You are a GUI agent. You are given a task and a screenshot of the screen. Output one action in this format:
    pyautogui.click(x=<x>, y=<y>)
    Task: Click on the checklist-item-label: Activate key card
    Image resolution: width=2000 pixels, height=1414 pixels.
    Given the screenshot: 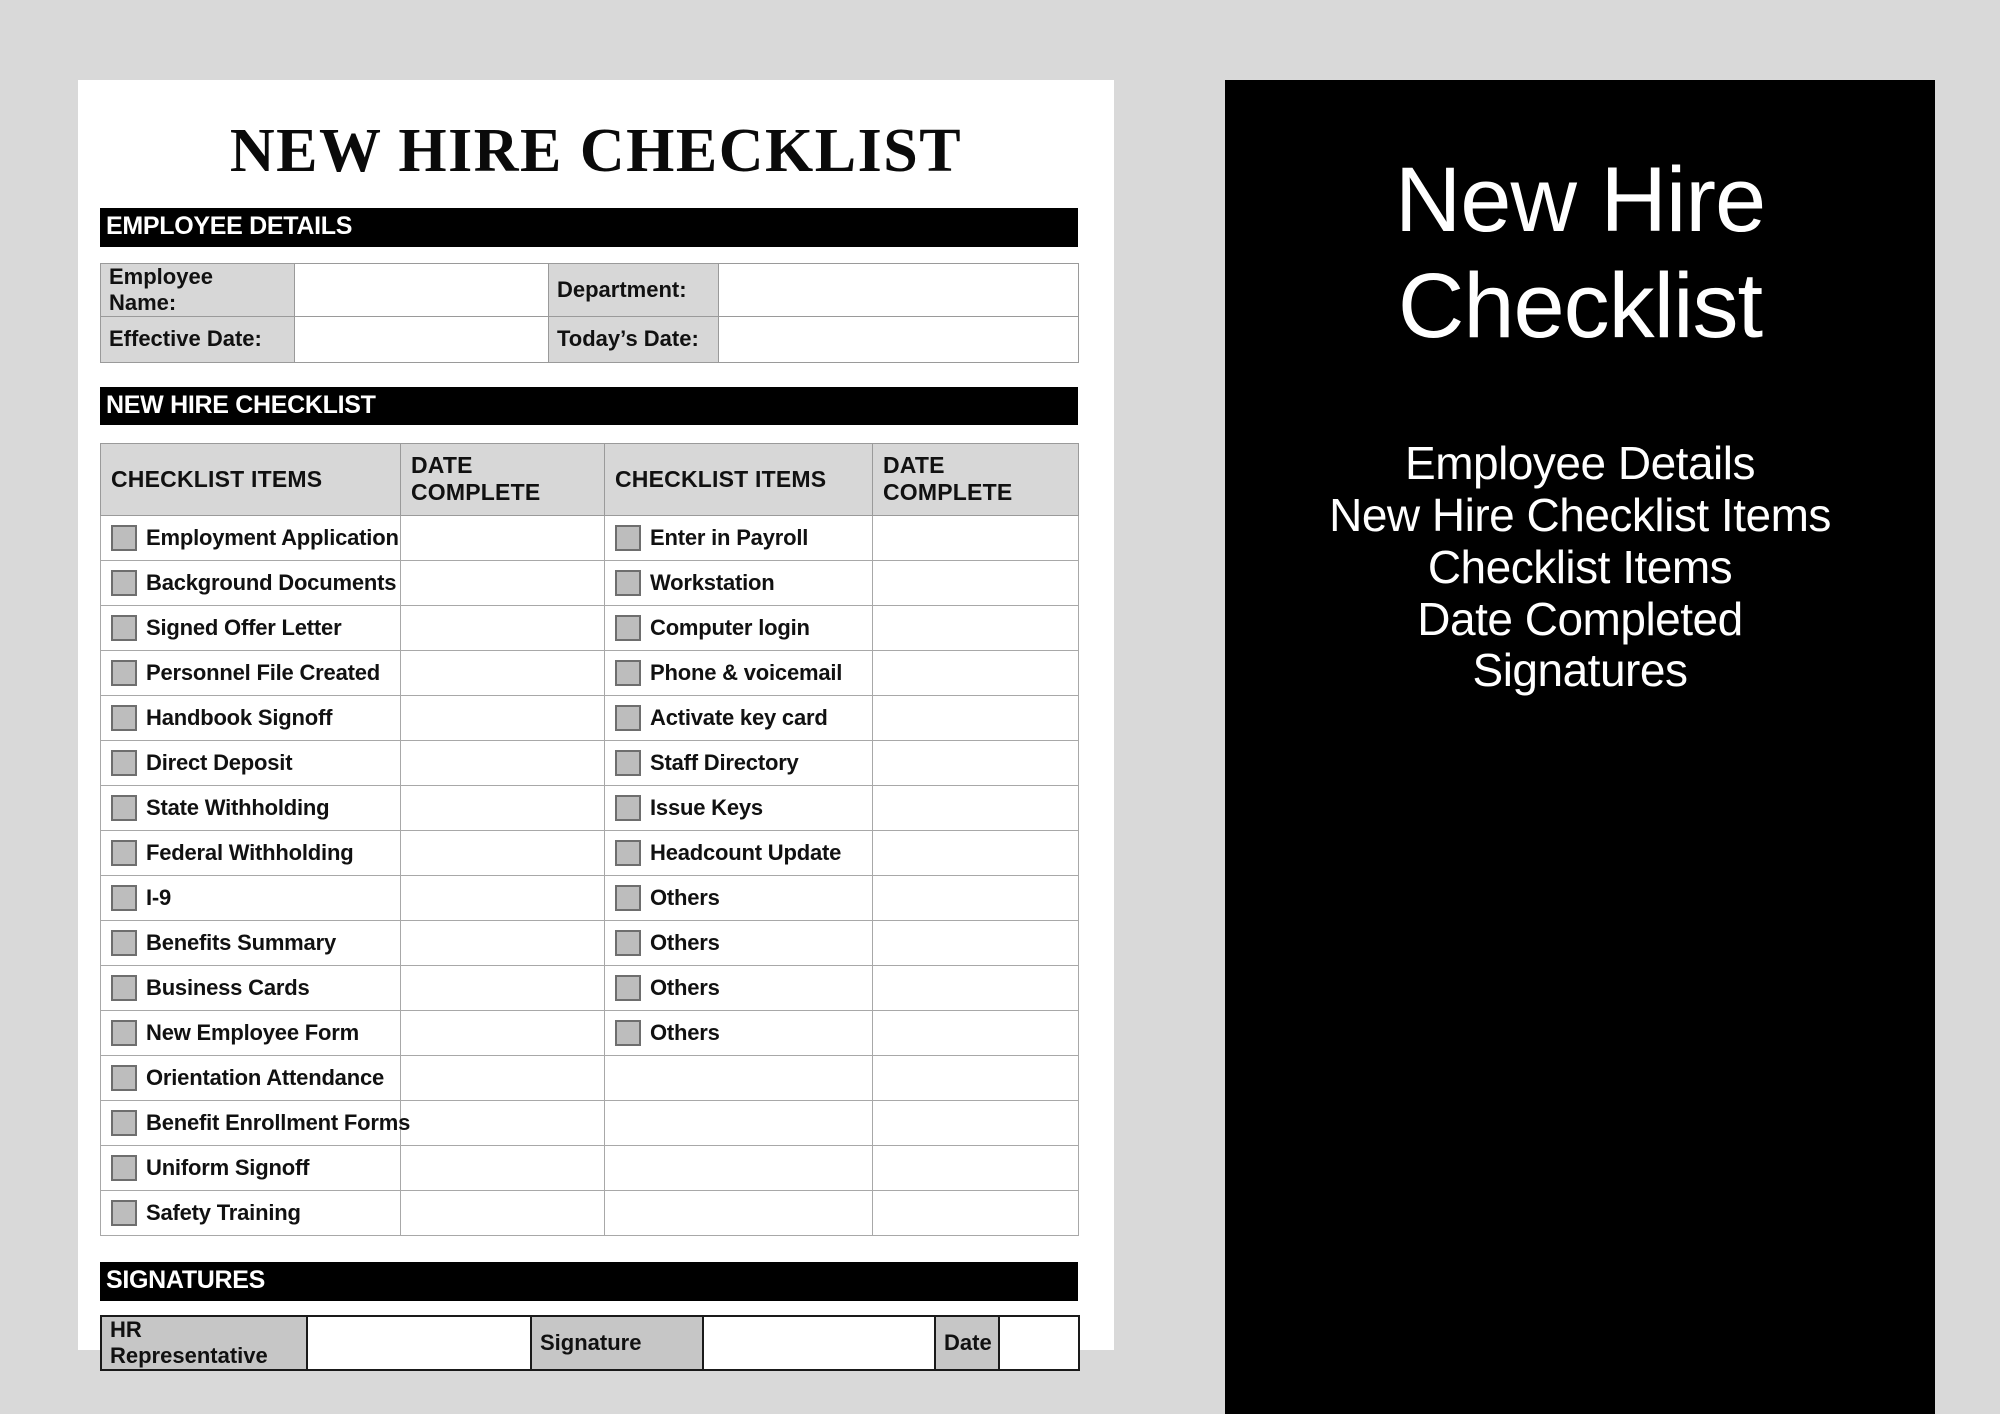 What is the action you would take?
    pyautogui.click(x=739, y=717)
    